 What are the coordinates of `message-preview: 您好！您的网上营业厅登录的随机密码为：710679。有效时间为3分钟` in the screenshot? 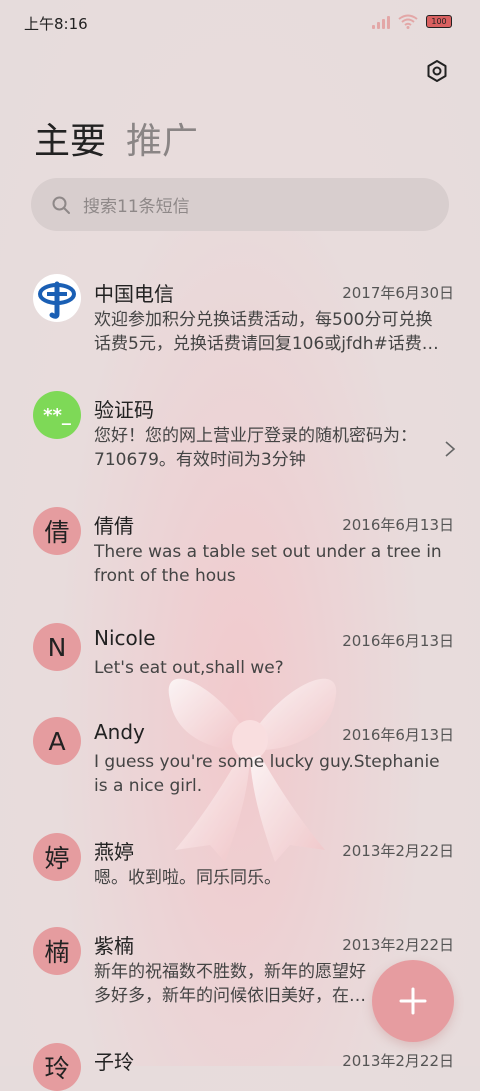 It's located at (255, 448).